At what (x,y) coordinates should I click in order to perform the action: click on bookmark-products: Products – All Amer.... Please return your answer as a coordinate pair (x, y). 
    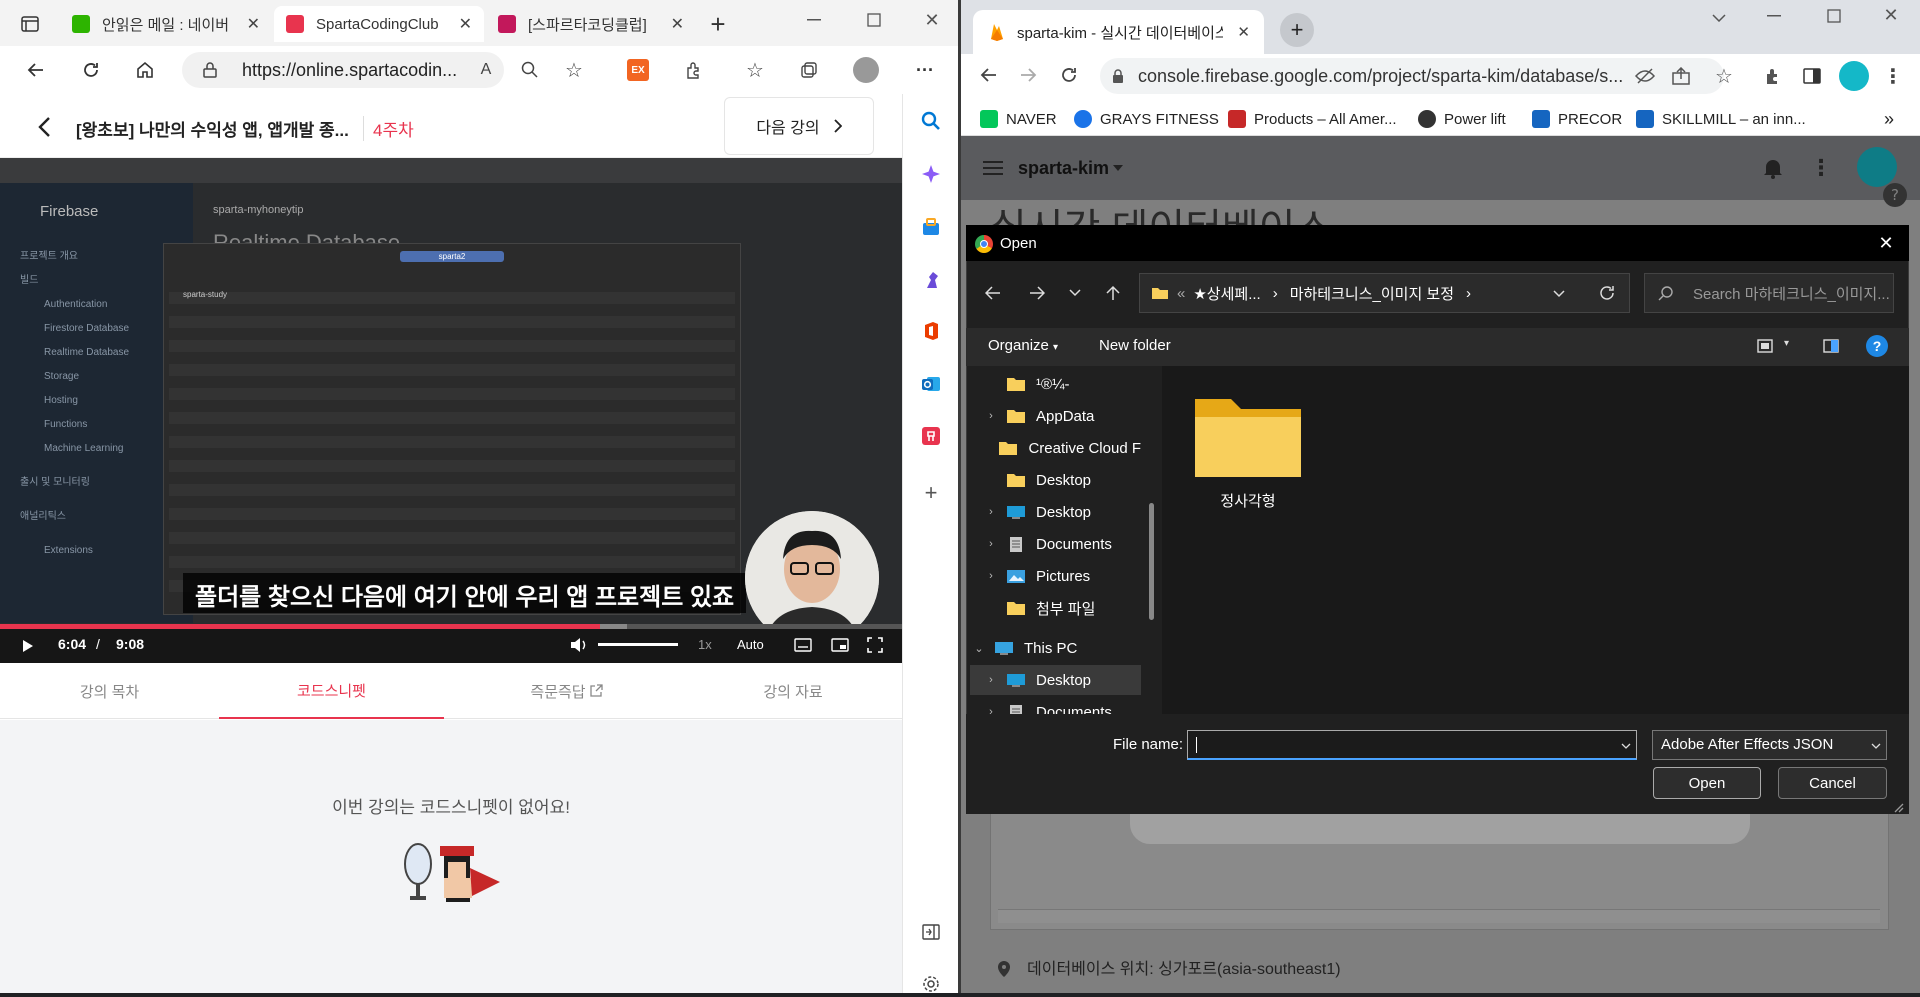
    Looking at the image, I should click on (1312, 119).